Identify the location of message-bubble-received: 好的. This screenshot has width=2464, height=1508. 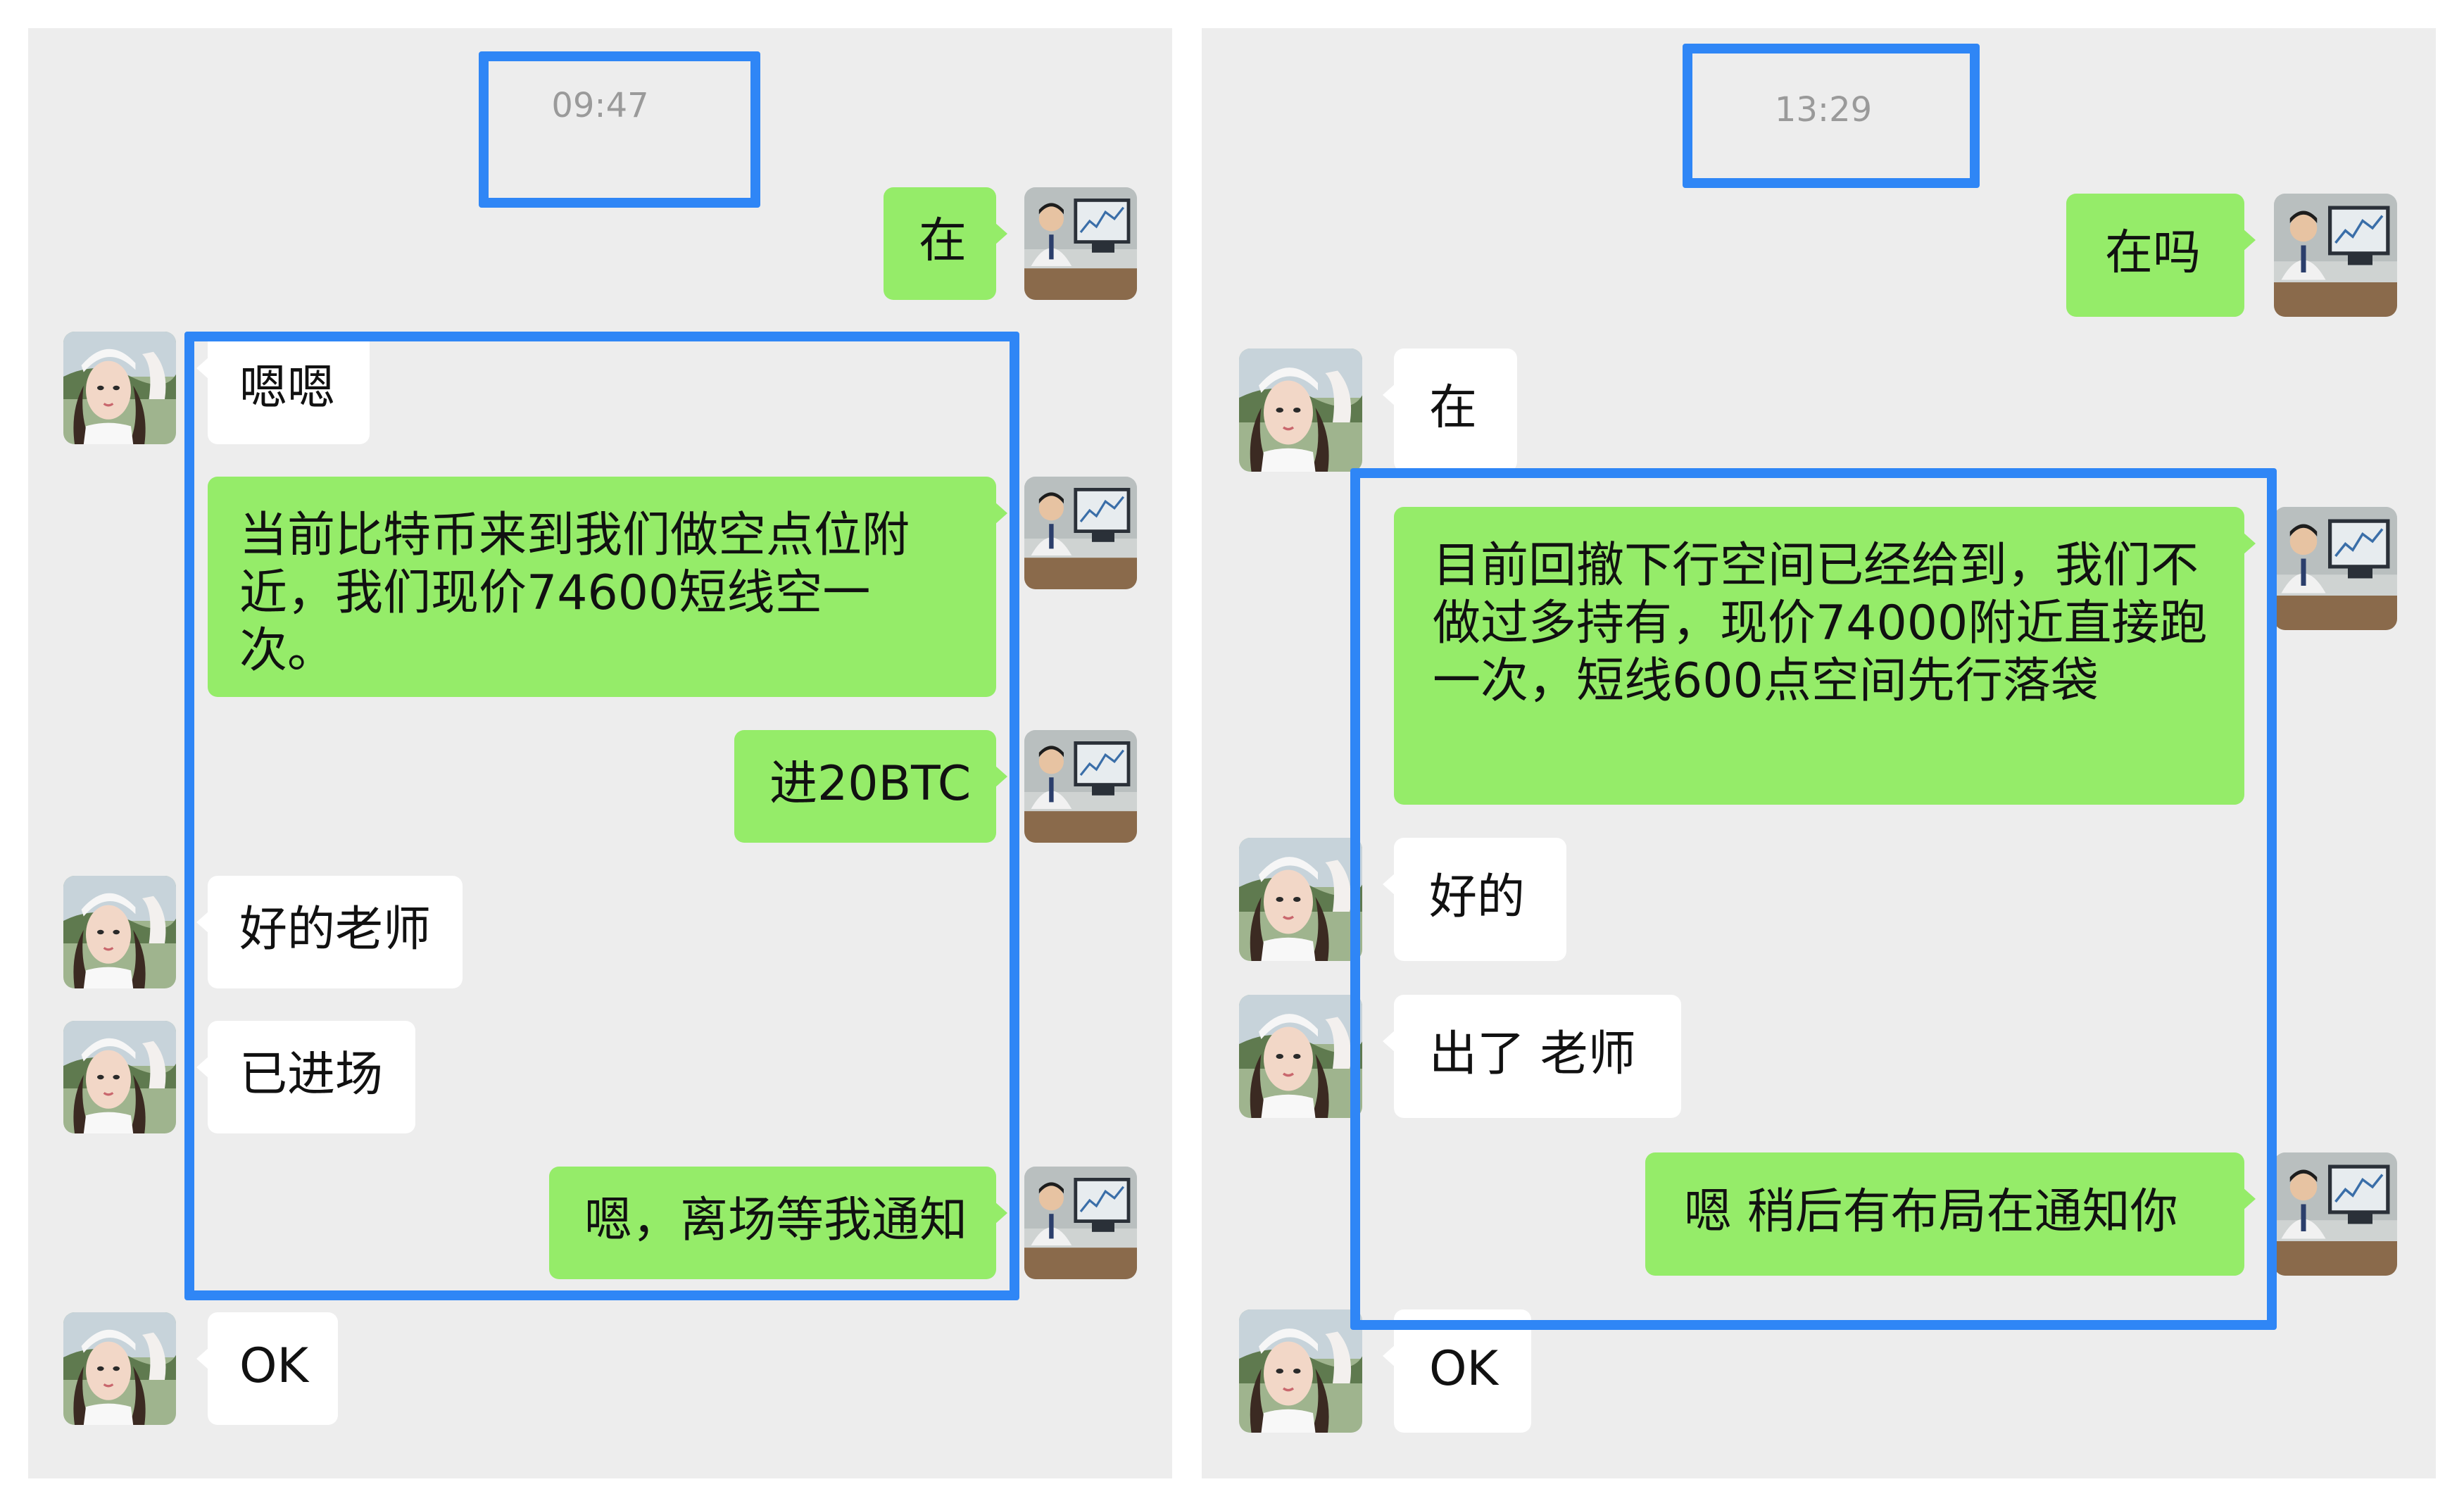
(1474, 899).